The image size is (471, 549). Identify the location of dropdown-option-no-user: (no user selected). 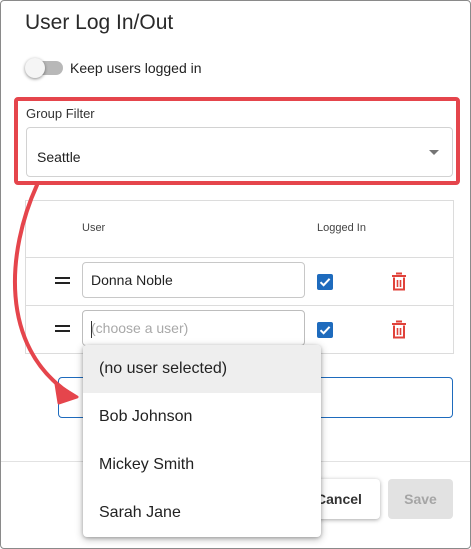
(202, 369).